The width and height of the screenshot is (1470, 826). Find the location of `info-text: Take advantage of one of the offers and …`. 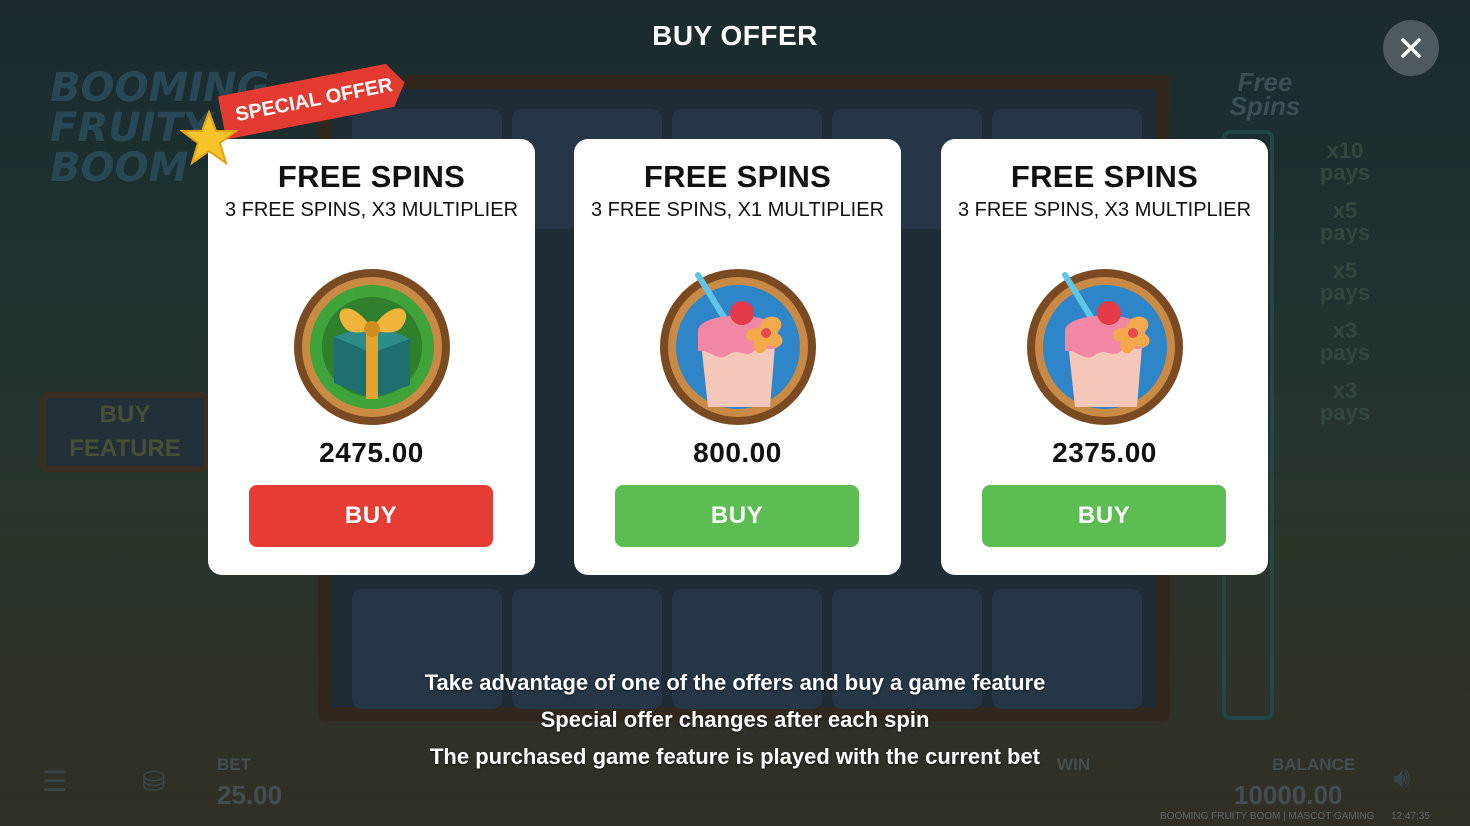

info-text: Take advantage of one of the offers and … is located at coordinates (735, 719).